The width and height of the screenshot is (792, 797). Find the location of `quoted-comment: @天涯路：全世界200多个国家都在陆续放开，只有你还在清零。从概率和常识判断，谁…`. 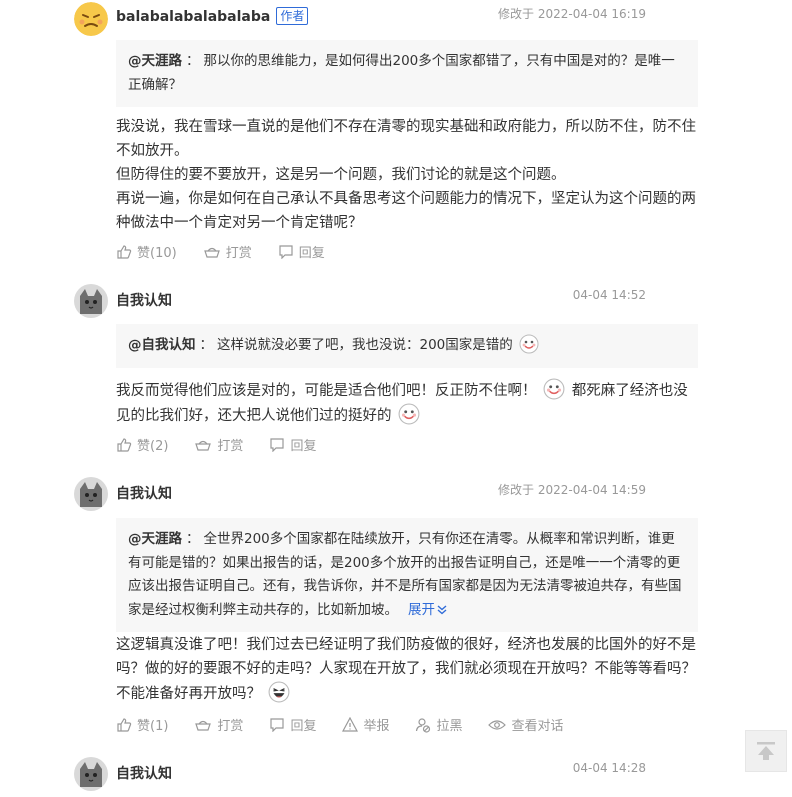

quoted-comment: @天涯路：全世界200多个国家都在陆续放开，只有你还在清零。从概率和常识判断，谁… is located at coordinates (407, 575).